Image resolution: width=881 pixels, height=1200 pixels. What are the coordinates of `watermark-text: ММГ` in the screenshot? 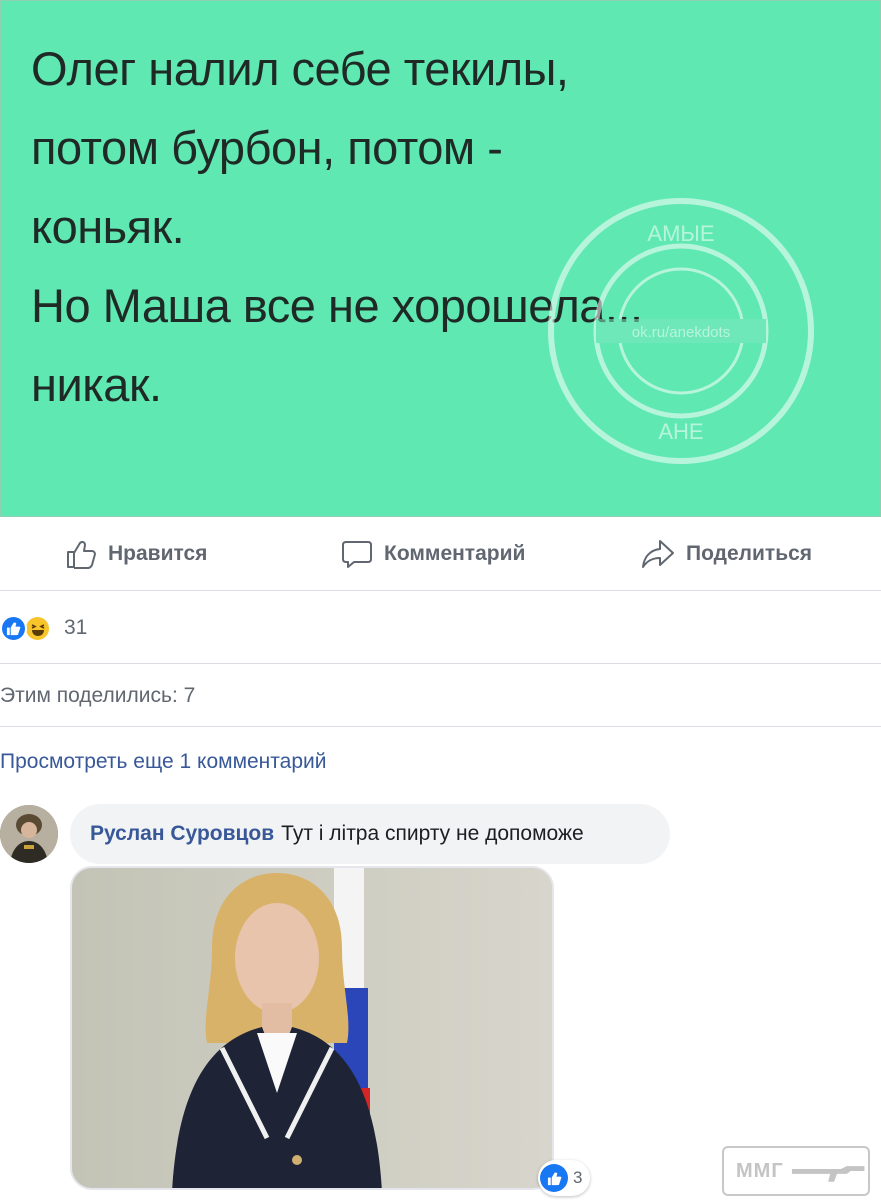 It's located at (760, 1170).